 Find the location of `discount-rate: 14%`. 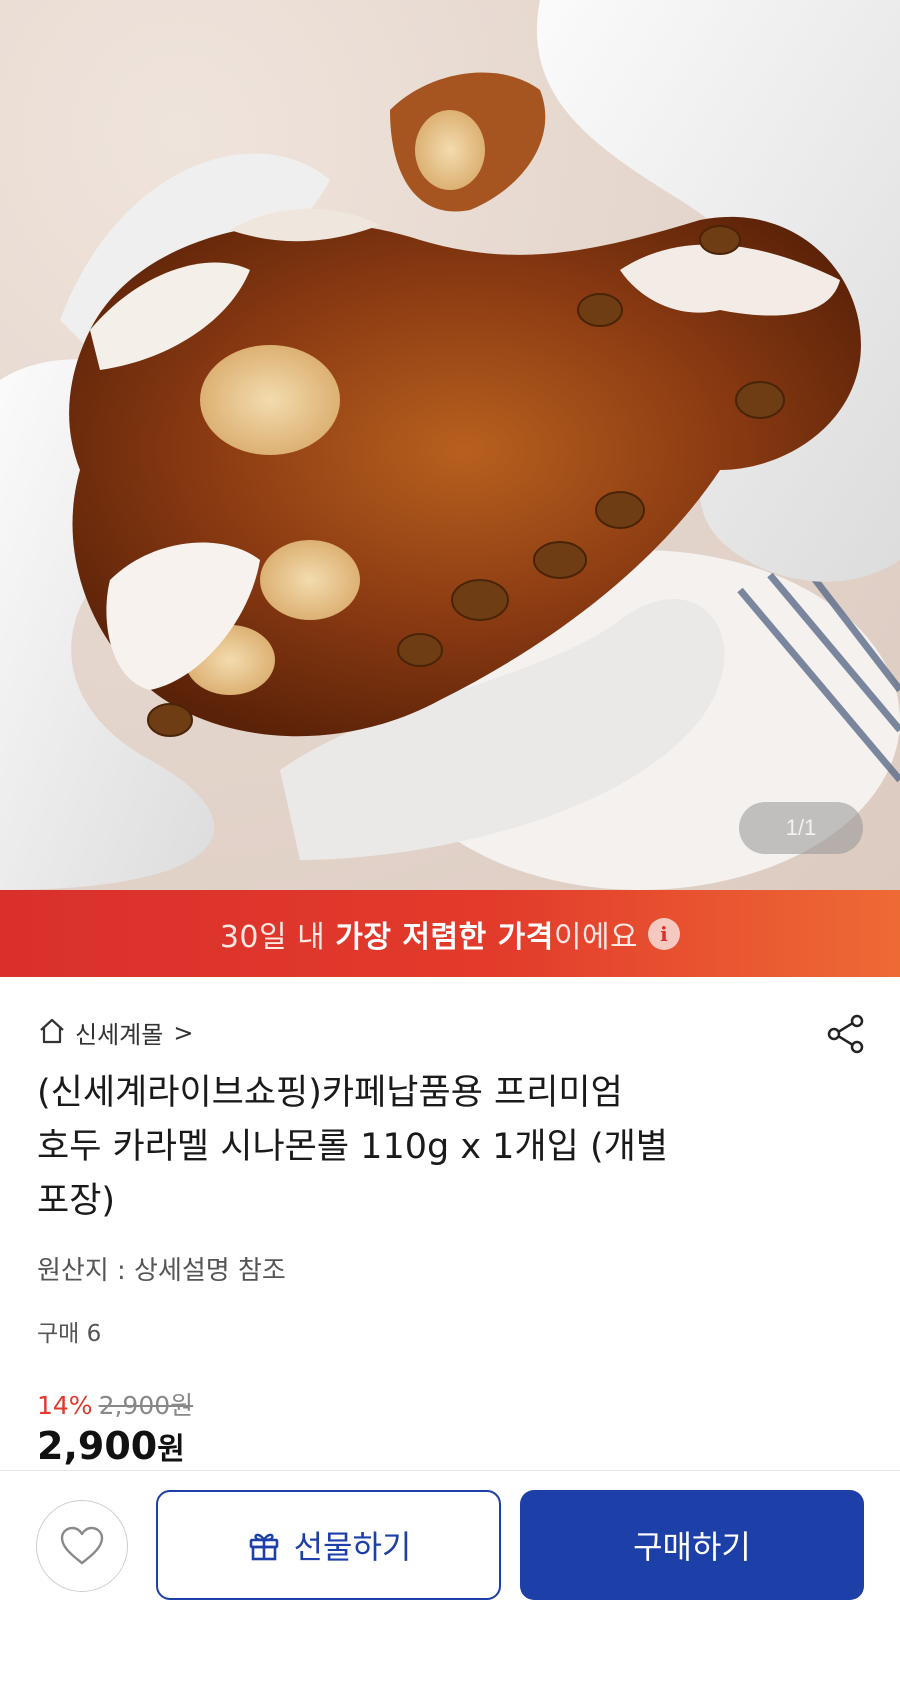

discount-rate: 14% is located at coordinates (65, 1405).